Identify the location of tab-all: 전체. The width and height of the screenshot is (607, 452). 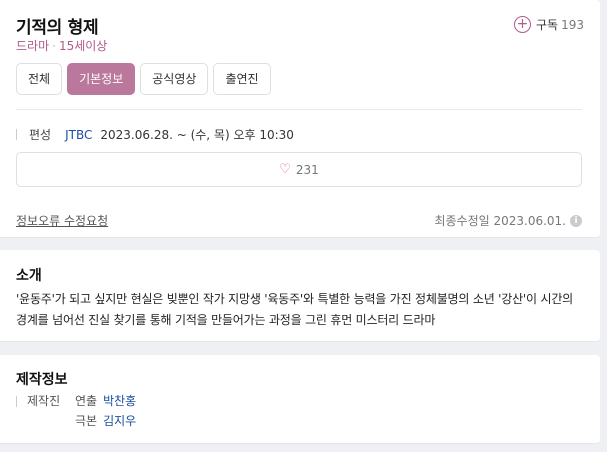
(39, 79).